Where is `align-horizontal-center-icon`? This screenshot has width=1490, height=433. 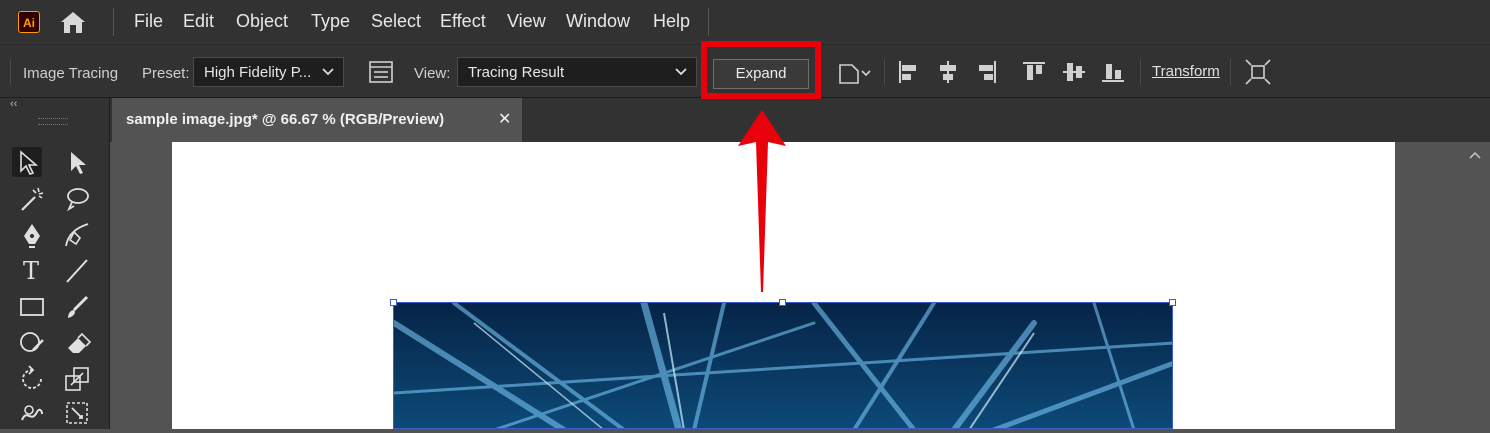 align-horizontal-center-icon is located at coordinates (948, 72).